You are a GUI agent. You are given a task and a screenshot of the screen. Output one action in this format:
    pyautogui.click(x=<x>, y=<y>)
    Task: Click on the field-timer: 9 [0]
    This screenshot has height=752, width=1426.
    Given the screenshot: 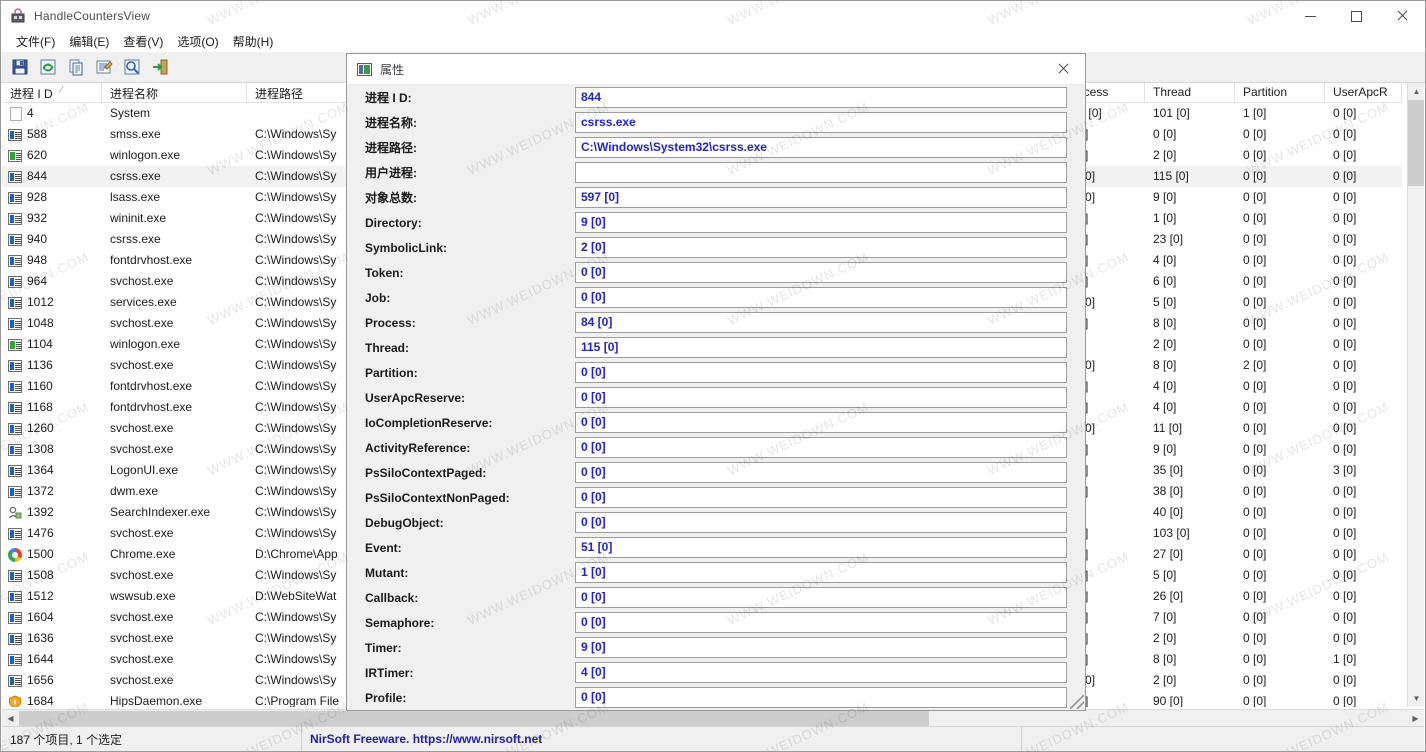 What is the action you would take?
    pyautogui.click(x=821, y=647)
    